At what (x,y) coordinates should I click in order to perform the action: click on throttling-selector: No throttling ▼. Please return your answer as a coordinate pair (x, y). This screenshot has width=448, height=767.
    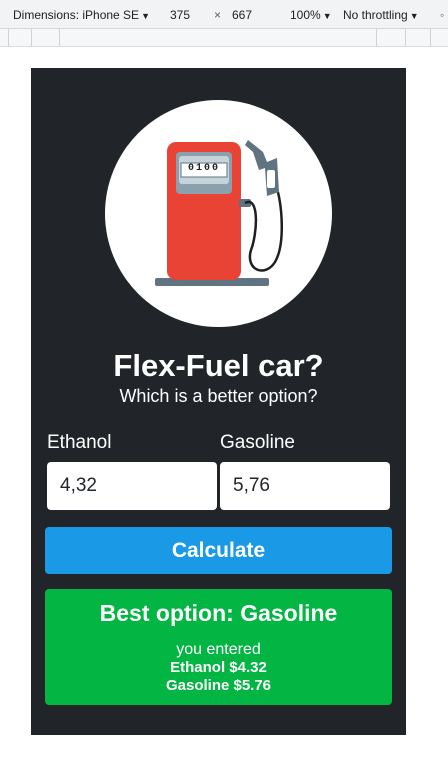
    Looking at the image, I should click on (381, 15).